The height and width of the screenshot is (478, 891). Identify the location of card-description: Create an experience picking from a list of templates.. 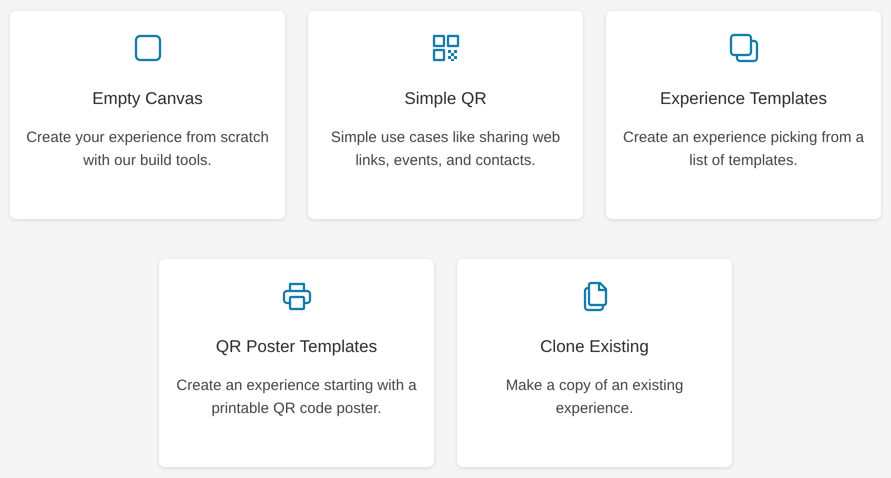
(743, 149).